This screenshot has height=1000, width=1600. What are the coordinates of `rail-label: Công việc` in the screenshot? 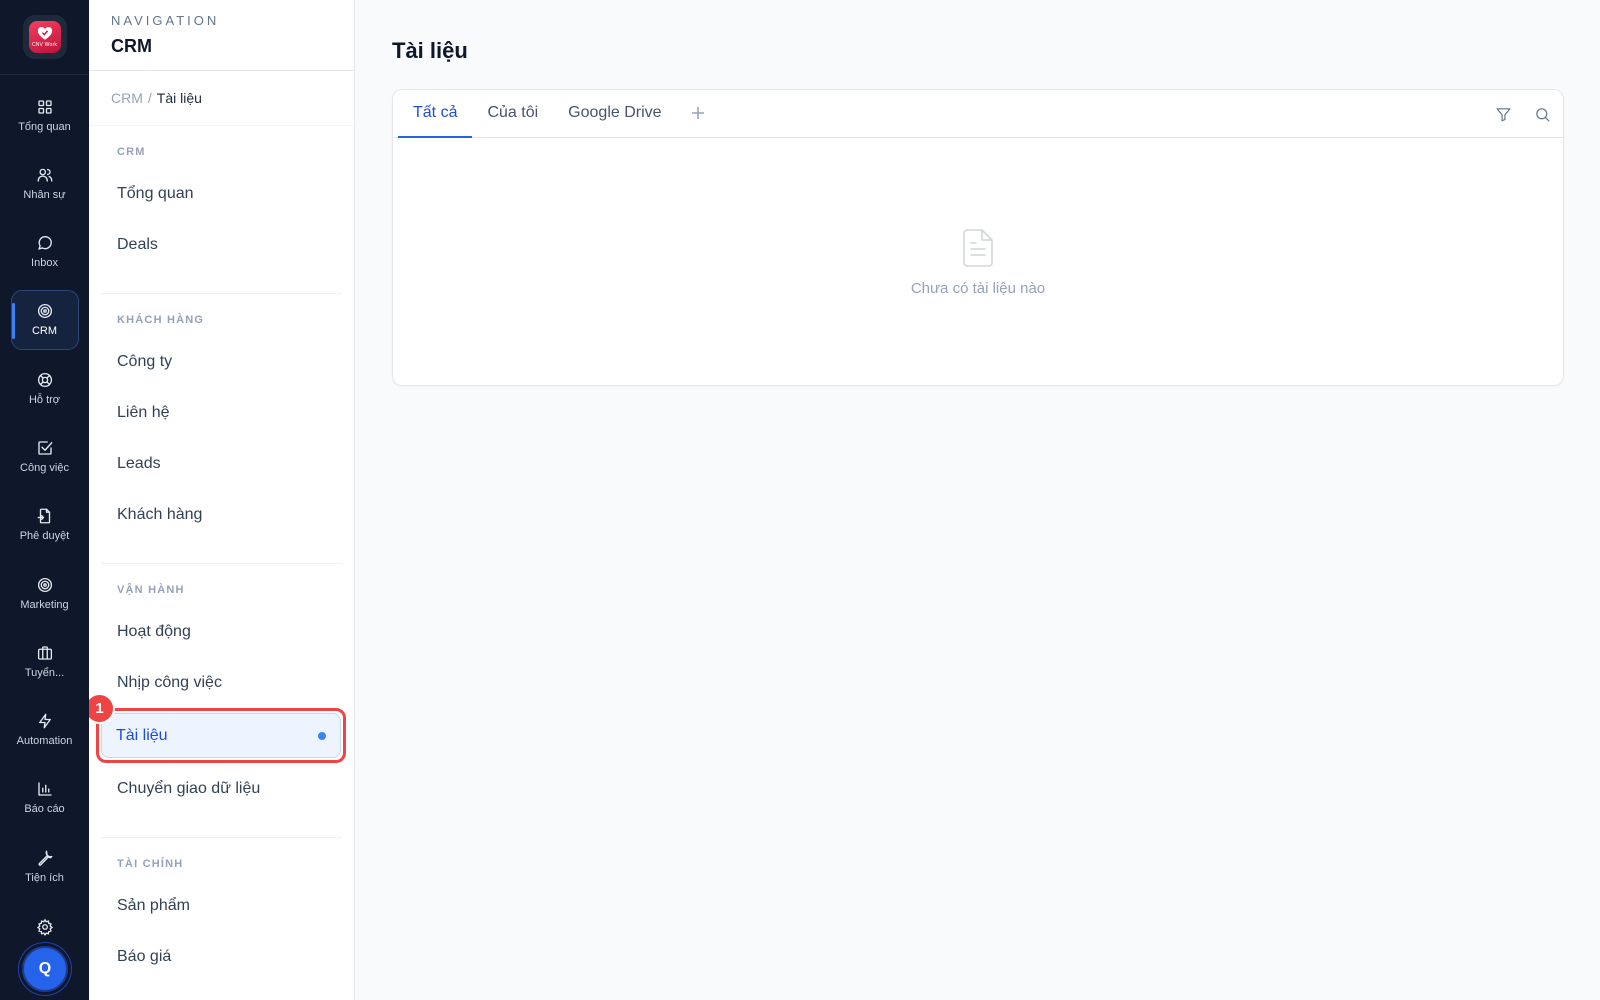 It's located at (44, 467).